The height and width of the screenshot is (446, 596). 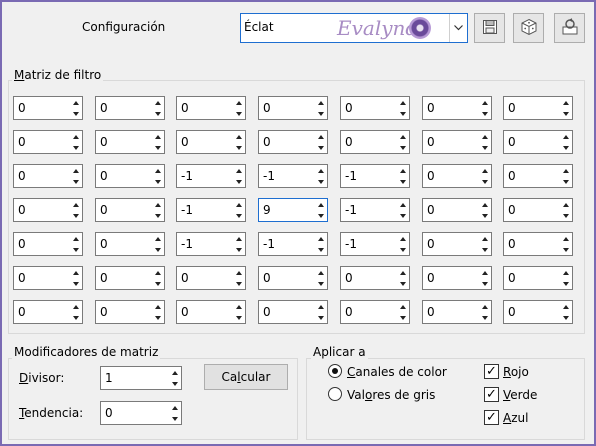 I want to click on grayscale-radio, so click(x=335, y=394).